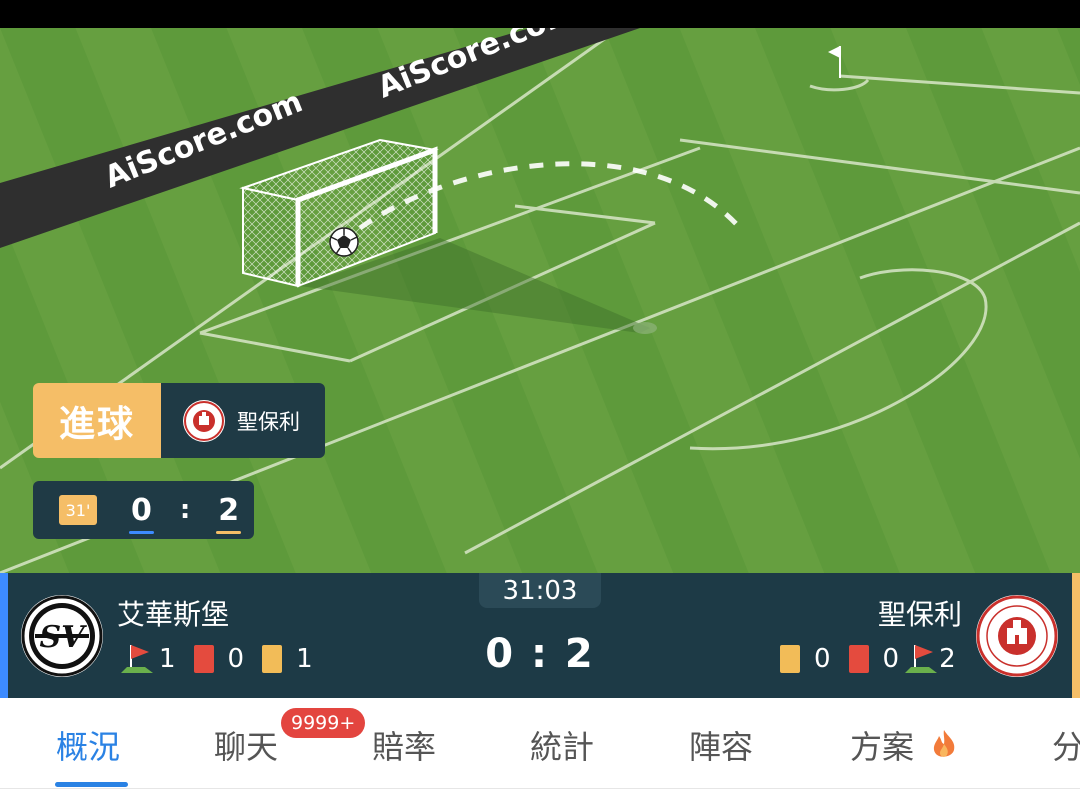 The width and height of the screenshot is (1080, 789). I want to click on tab-odds: 賠率, so click(404, 745).